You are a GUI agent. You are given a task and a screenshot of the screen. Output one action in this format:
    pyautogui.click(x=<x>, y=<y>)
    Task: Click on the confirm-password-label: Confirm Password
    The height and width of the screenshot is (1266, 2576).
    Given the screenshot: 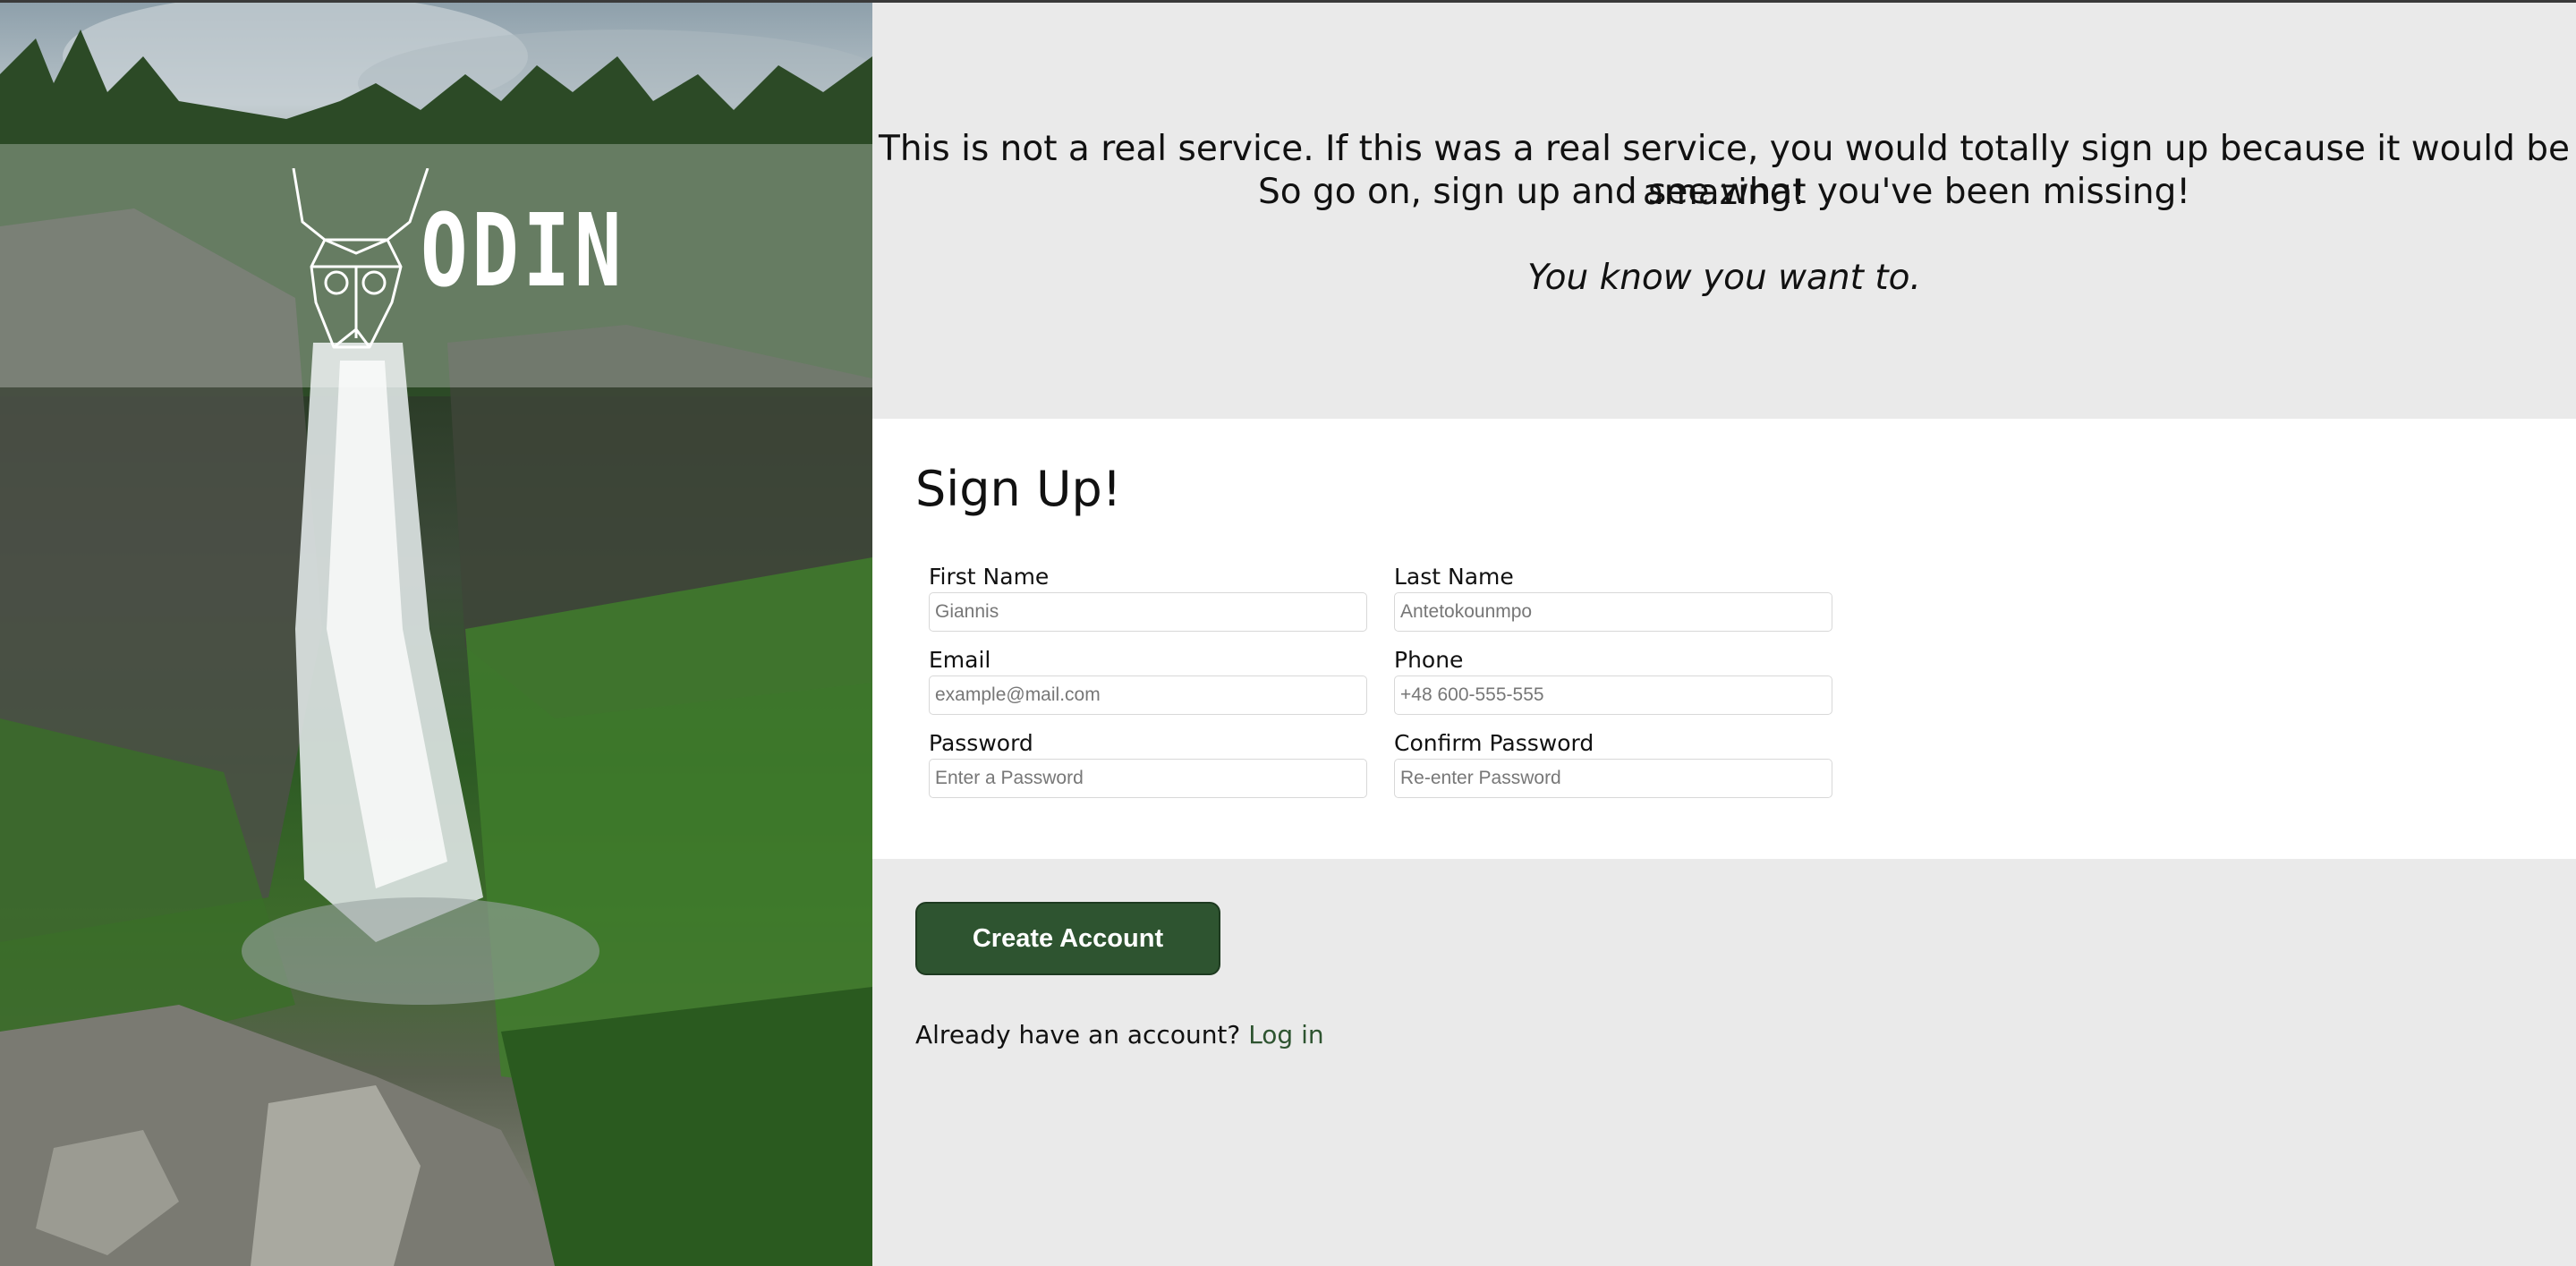 What is the action you would take?
    pyautogui.click(x=1494, y=743)
    